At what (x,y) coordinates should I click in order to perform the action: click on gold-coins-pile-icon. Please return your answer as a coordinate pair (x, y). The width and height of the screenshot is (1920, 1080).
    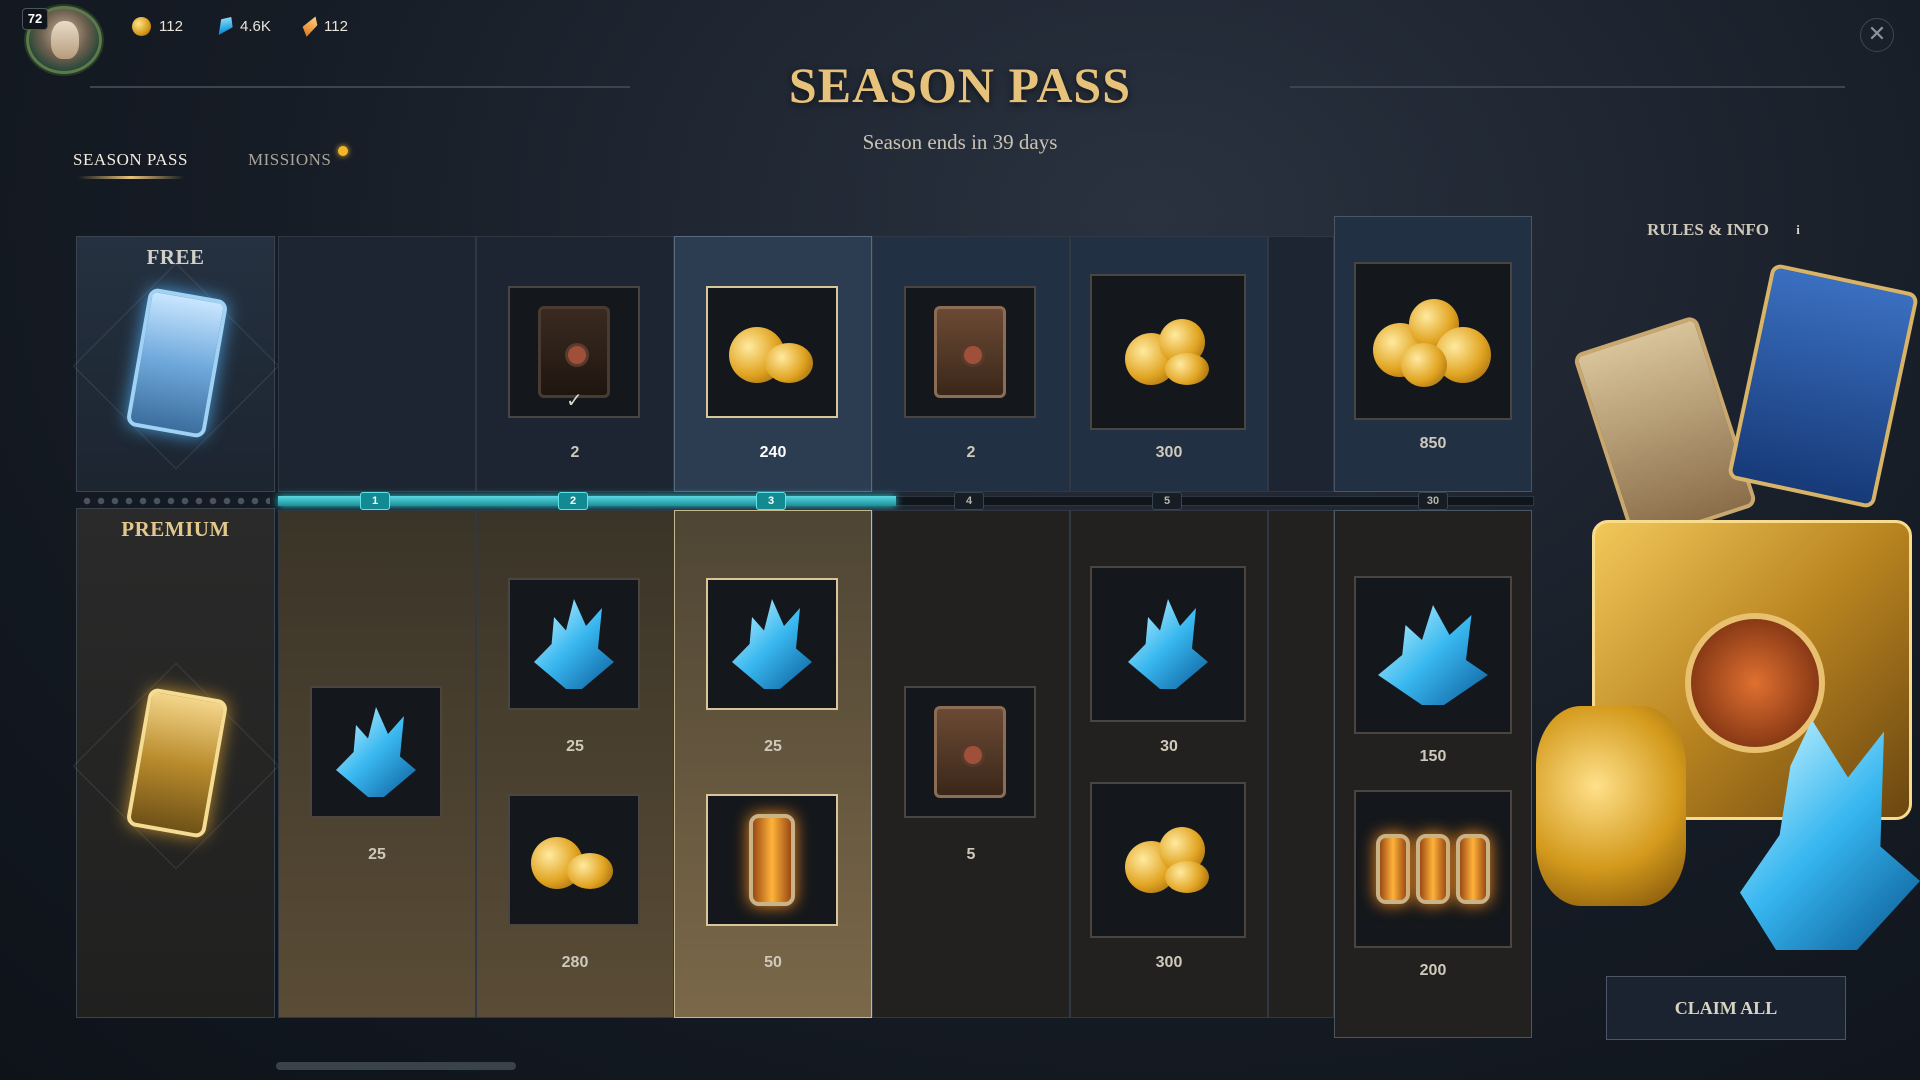
    Looking at the image, I should click on (1433, 341).